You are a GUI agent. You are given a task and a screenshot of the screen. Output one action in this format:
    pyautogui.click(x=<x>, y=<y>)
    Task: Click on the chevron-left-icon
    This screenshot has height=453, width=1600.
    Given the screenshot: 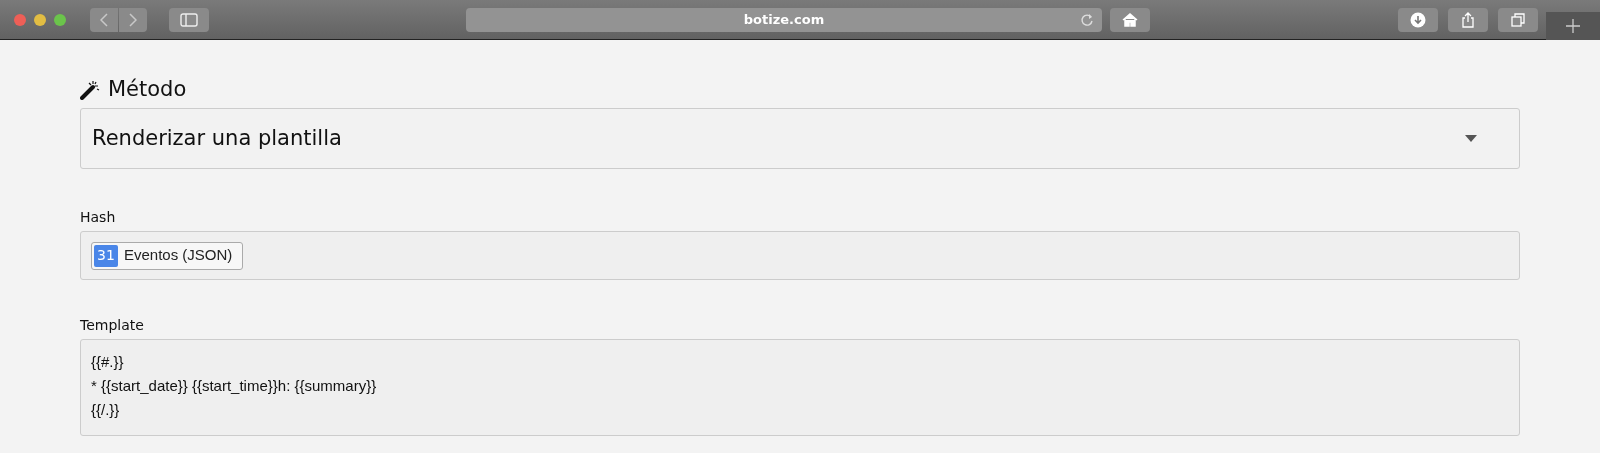 What is the action you would take?
    pyautogui.click(x=104, y=19)
    